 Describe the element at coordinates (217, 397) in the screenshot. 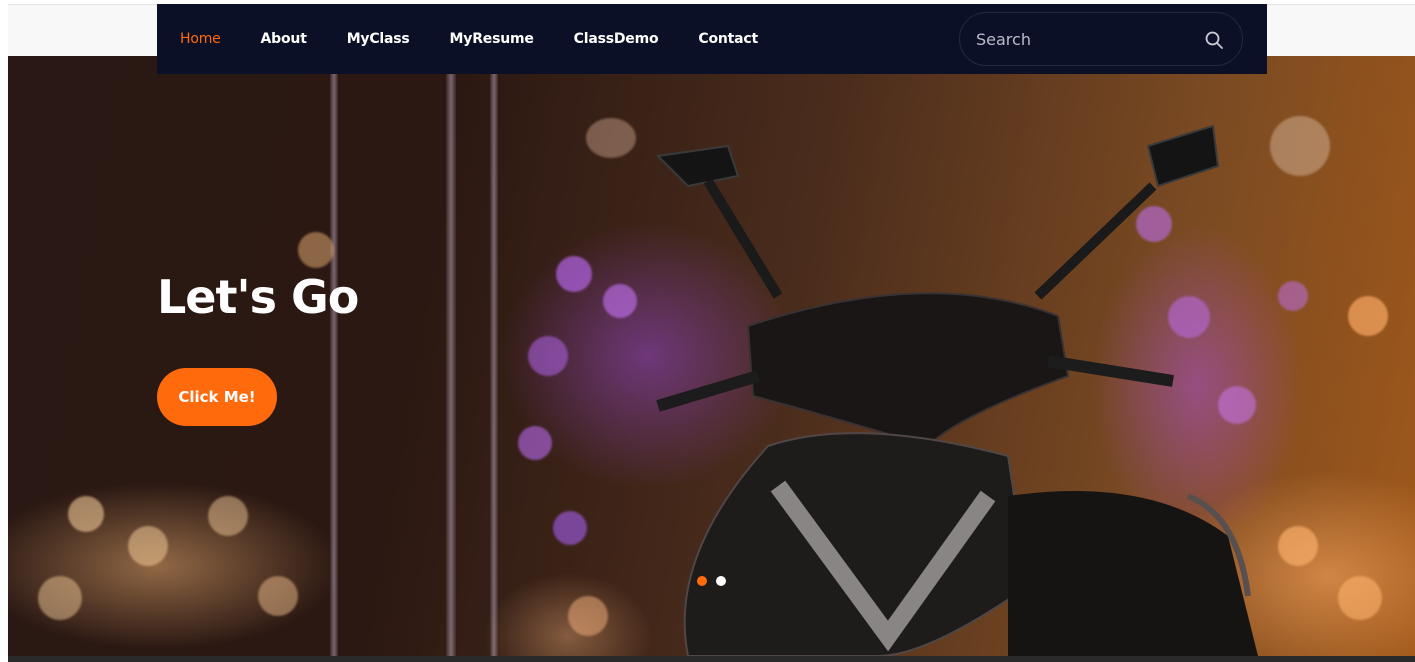

I see `click-me-button: Click Me!` at that location.